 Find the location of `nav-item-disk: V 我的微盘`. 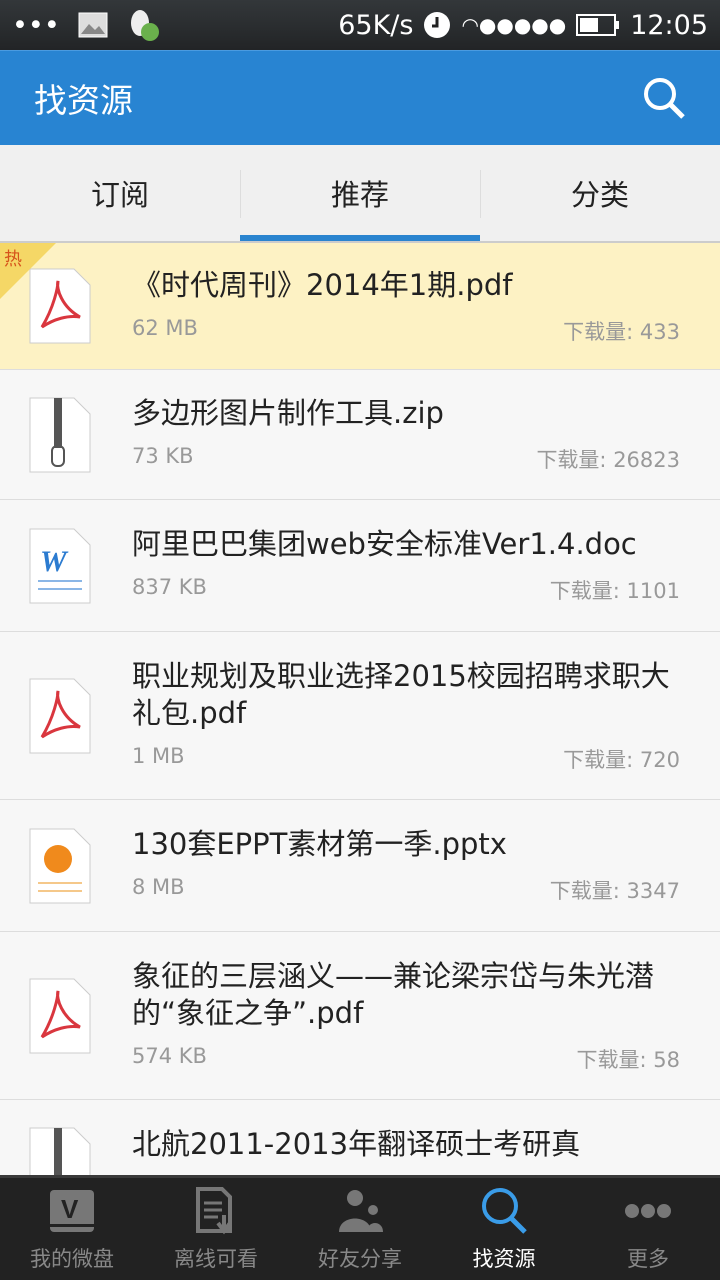

nav-item-disk: V 我的微盘 is located at coordinates (72, 1229).